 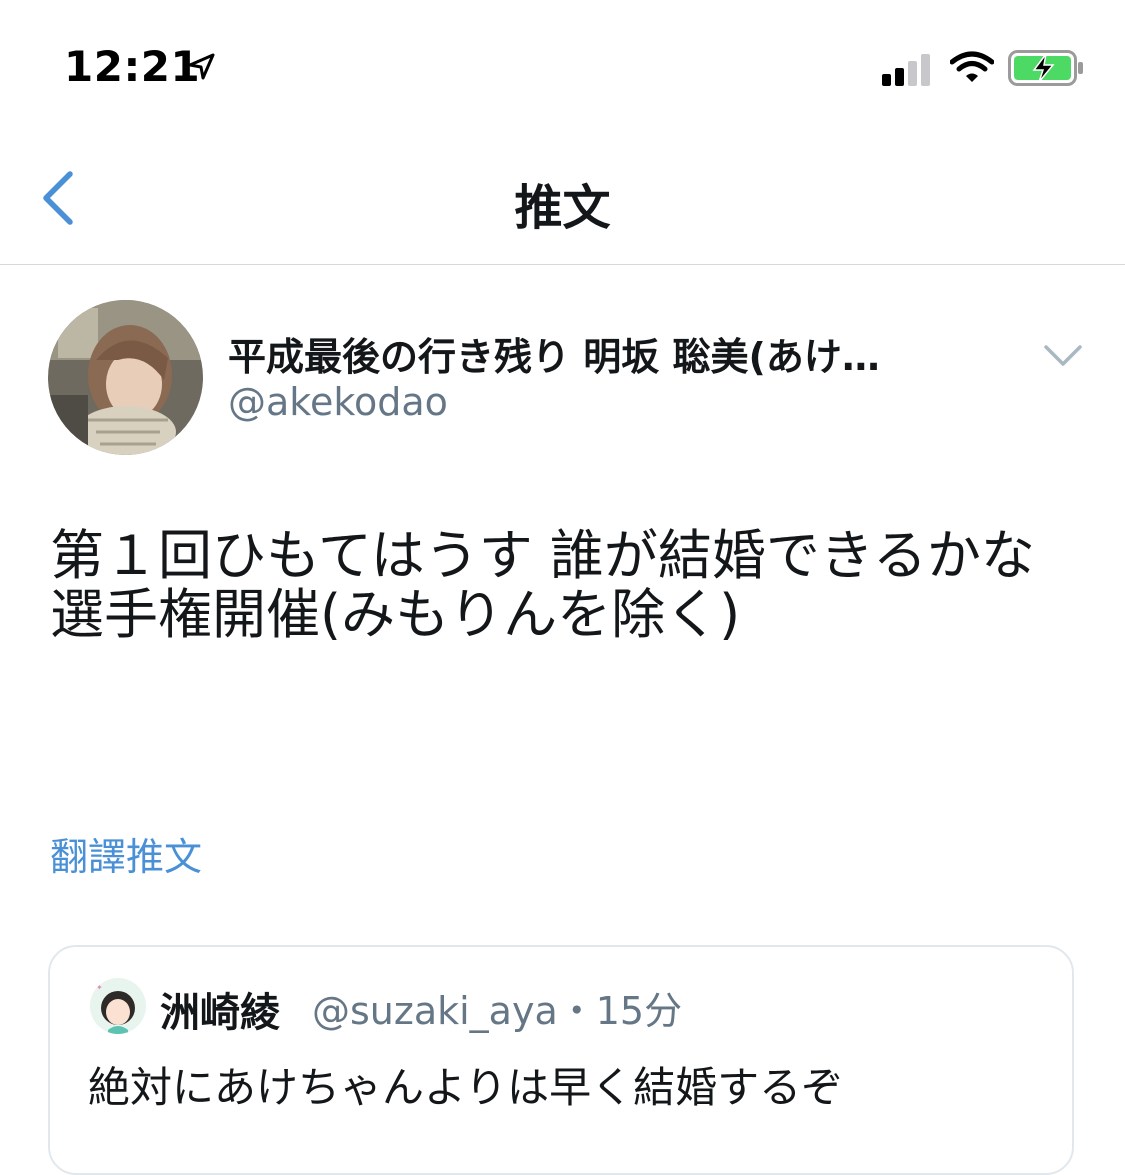 I want to click on avatar, so click(x=125, y=377).